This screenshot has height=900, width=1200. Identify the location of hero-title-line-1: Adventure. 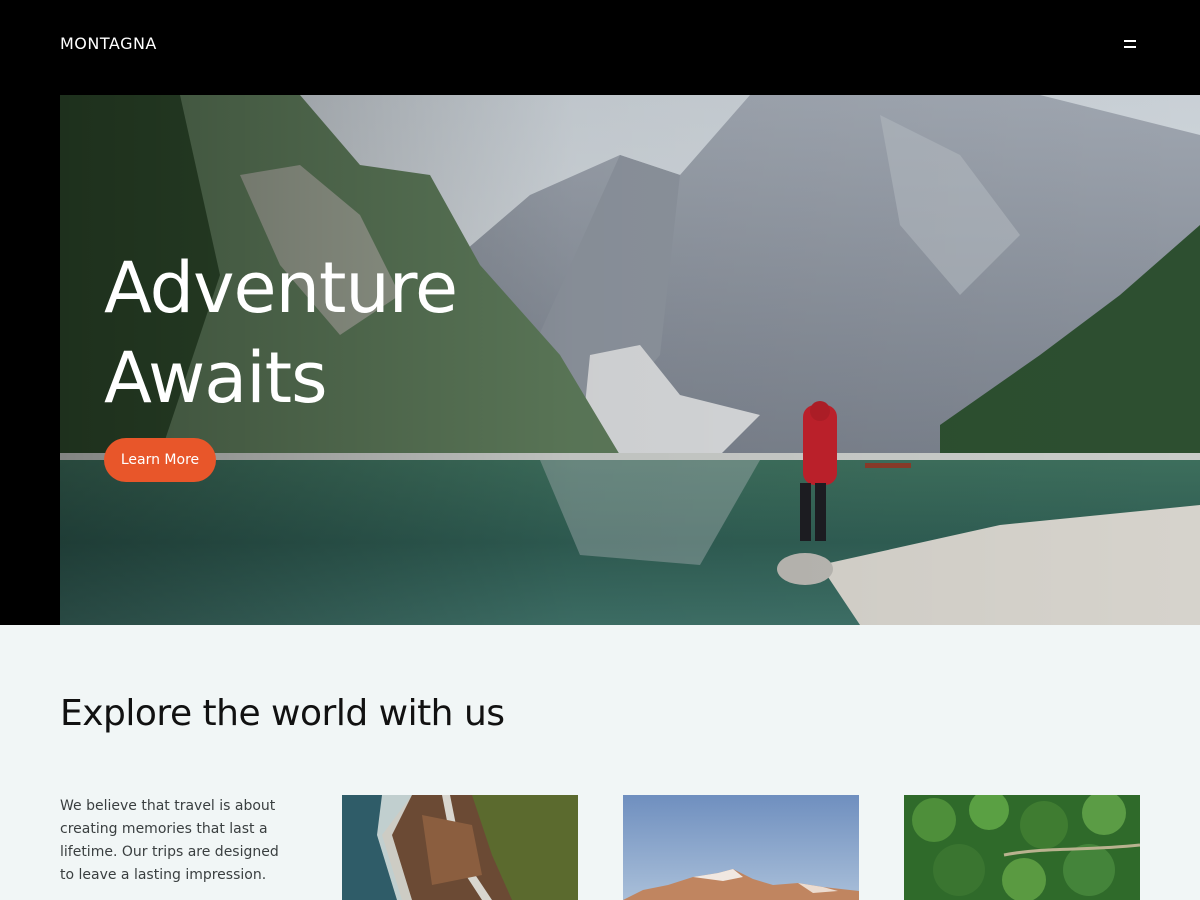
(281, 288).